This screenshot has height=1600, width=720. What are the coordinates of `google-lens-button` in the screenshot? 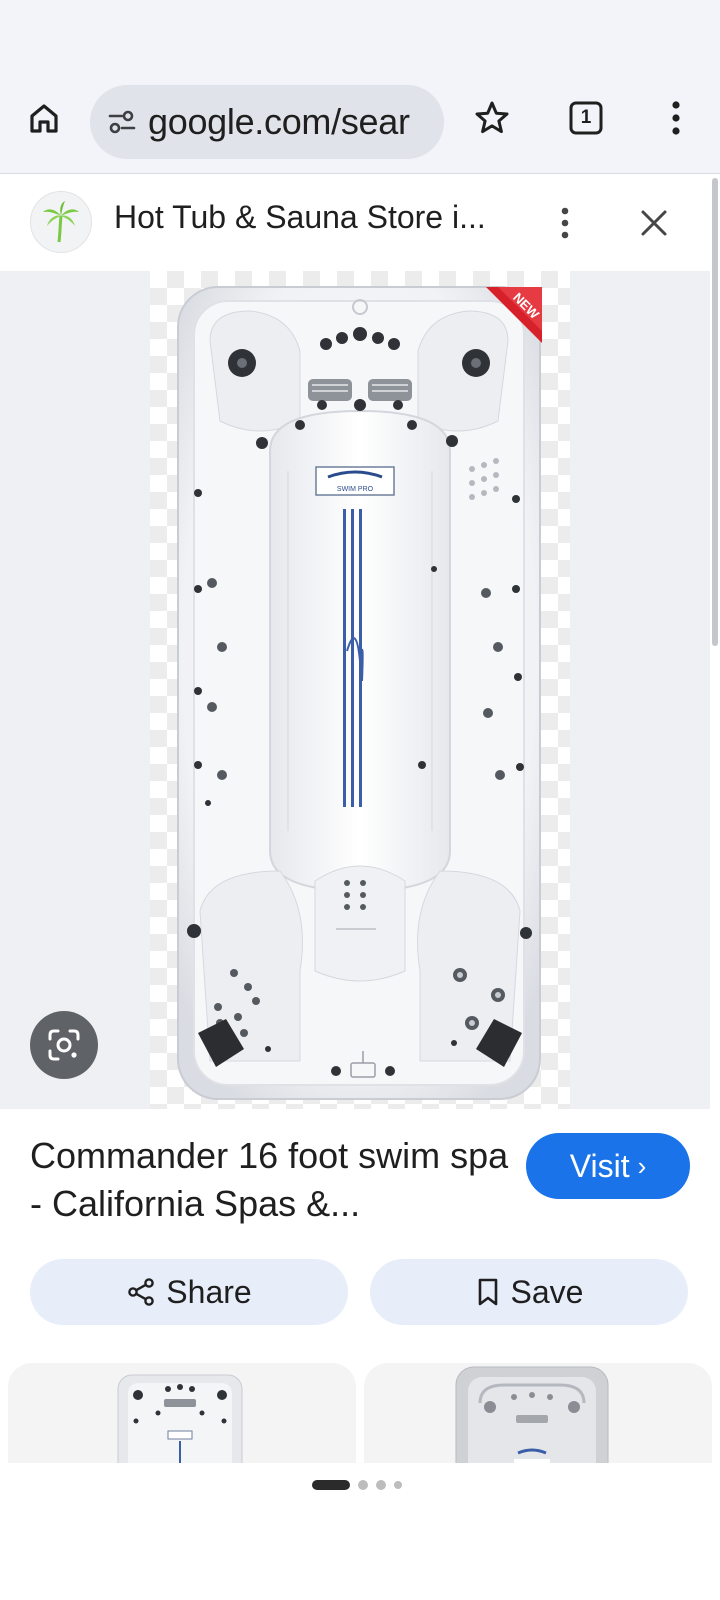 It's located at (64, 1045).